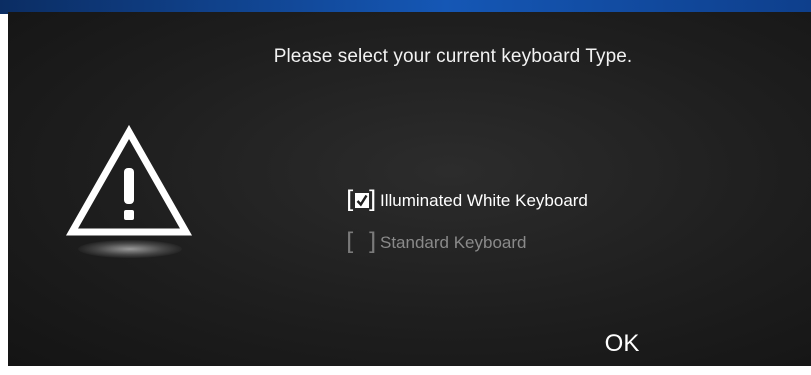 This screenshot has height=375, width=811. What do you see at coordinates (484, 200) in the screenshot?
I see `option-label-illuminated: Illuminated White Keyboard` at bounding box center [484, 200].